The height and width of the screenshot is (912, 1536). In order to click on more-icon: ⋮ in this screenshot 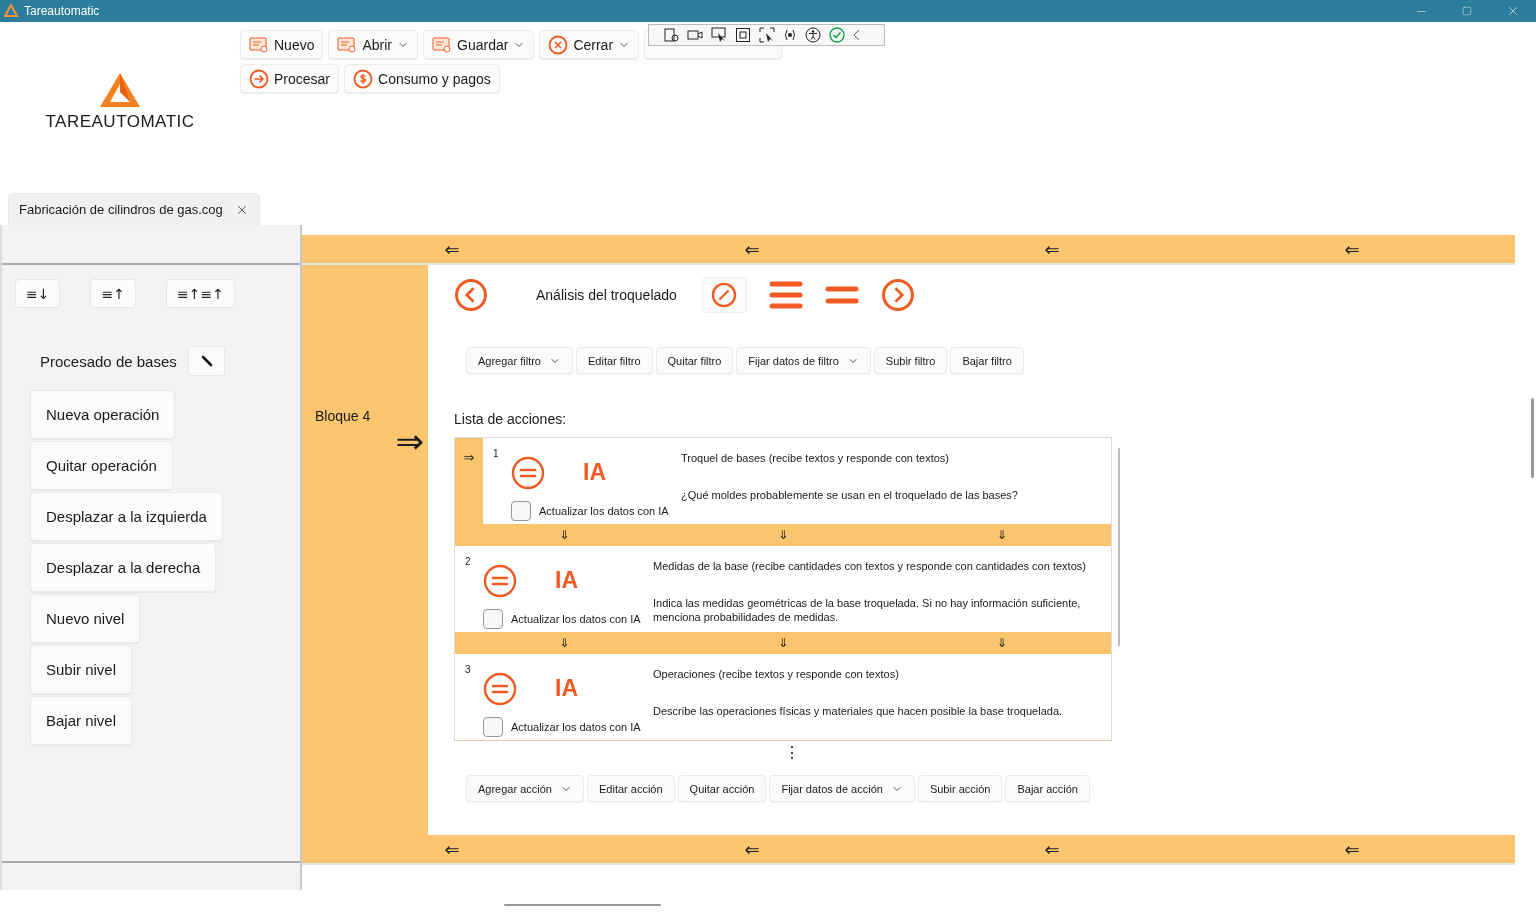, I will do `click(1149, 753)`.